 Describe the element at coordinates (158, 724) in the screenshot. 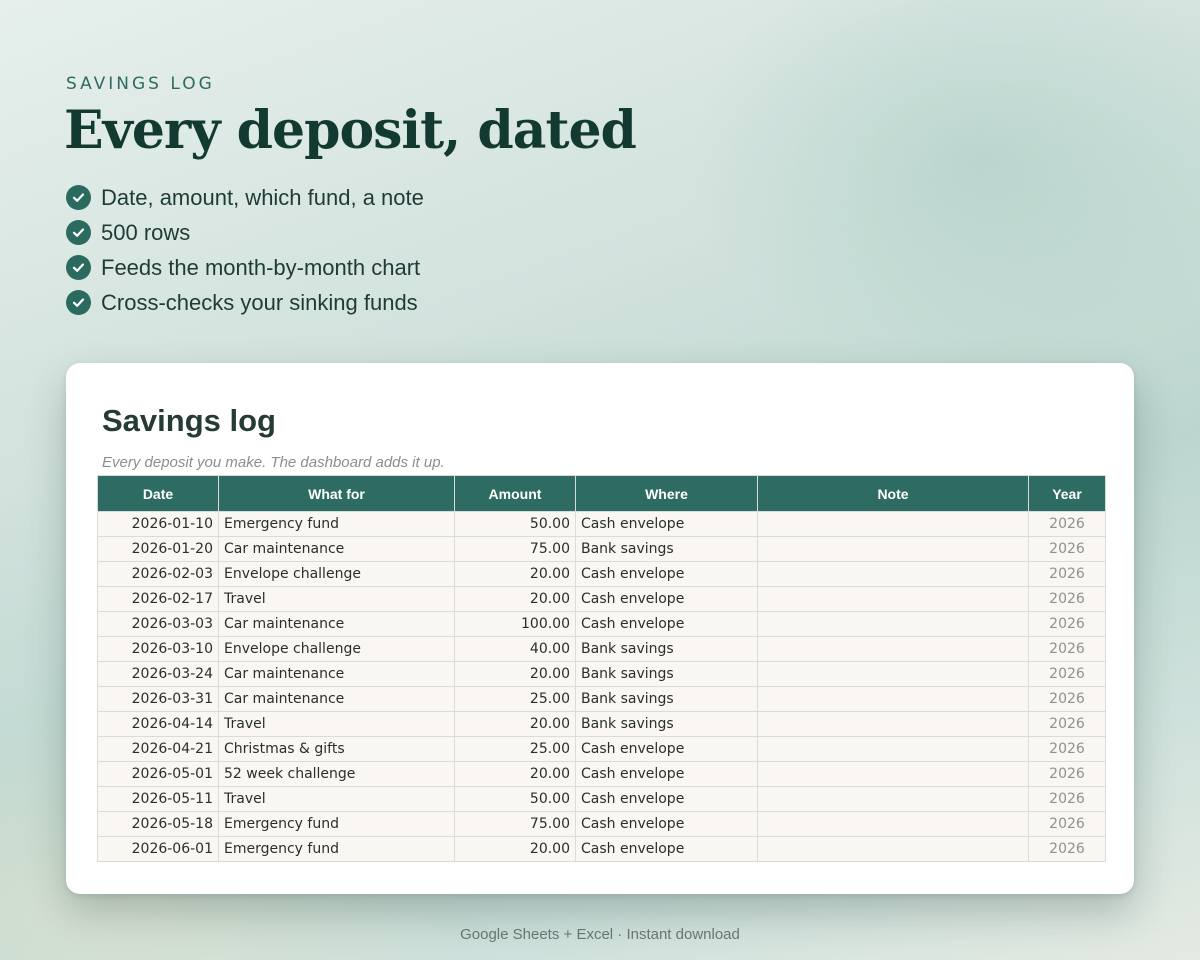

I see `cell-date: 2026-04-14` at that location.